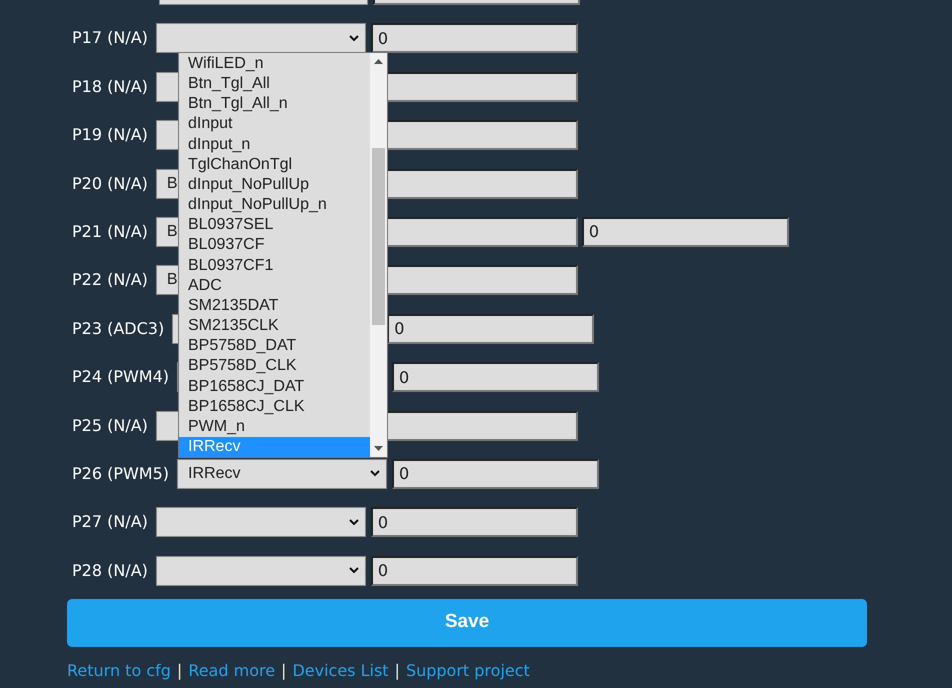 This screenshot has width=952, height=688. What do you see at coordinates (274, 286) in the screenshot?
I see `dropdown-option: ADC` at bounding box center [274, 286].